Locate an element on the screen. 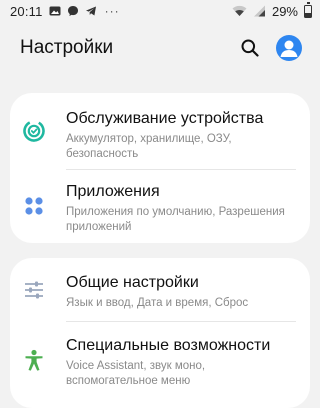  more-notifications-icon: ··· is located at coordinates (112, 11).